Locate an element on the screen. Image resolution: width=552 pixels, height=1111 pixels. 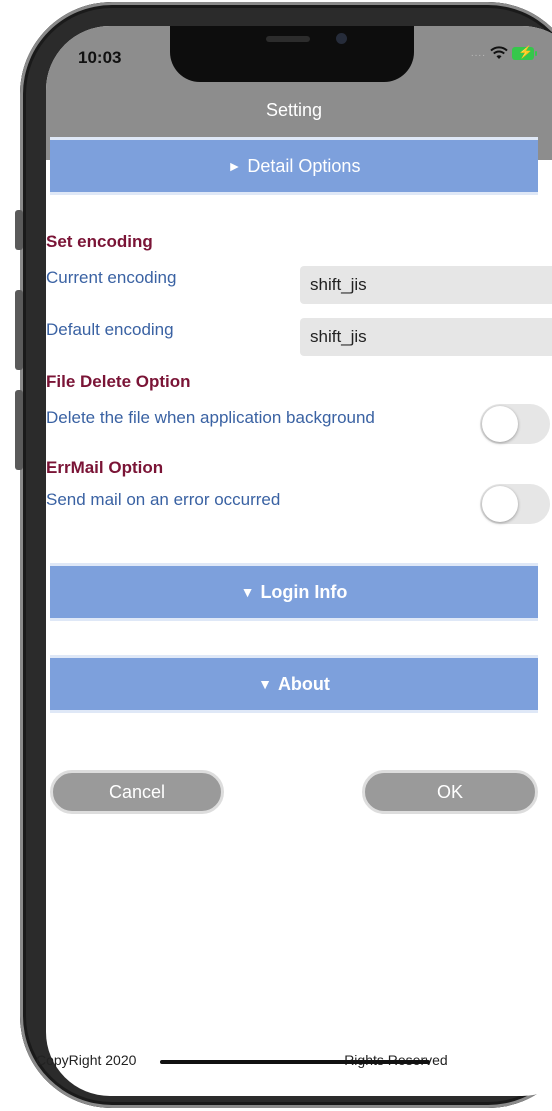
battery-charging-icon: ⚡ is located at coordinates (524, 52).